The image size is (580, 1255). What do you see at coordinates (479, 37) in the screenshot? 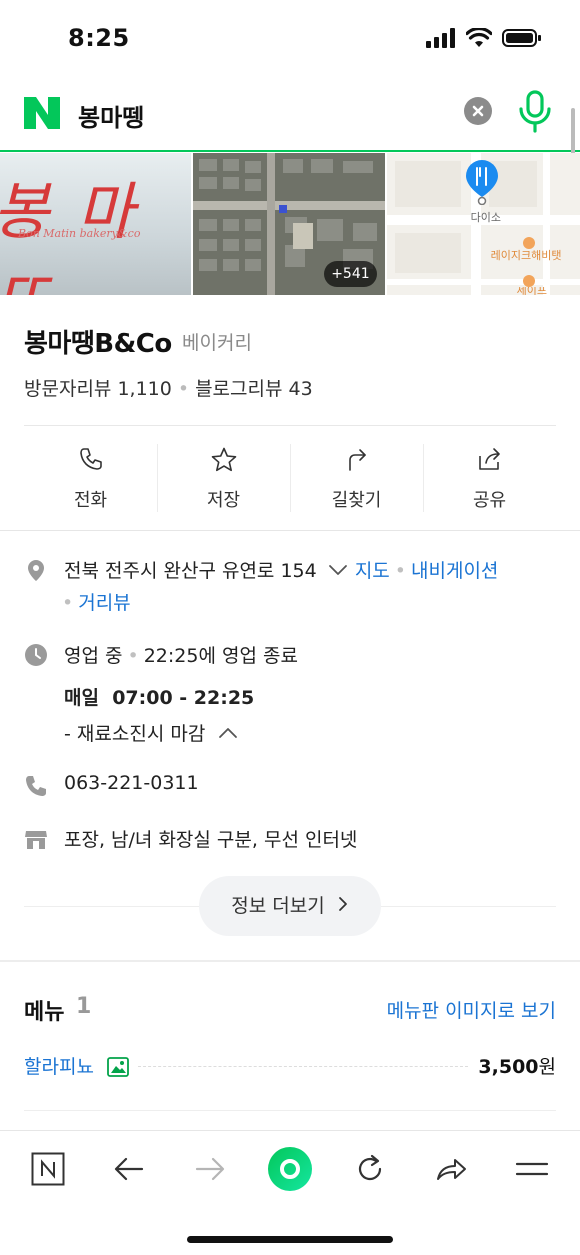
I see `wifi-icon` at bounding box center [479, 37].